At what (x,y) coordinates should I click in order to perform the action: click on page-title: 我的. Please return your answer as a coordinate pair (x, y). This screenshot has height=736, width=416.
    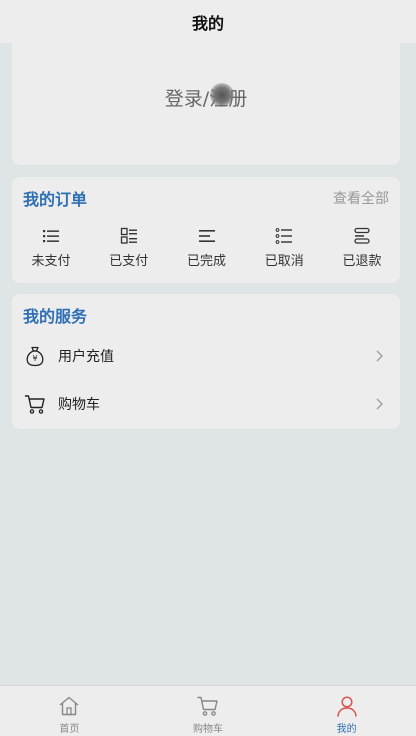
    Looking at the image, I should click on (207, 23).